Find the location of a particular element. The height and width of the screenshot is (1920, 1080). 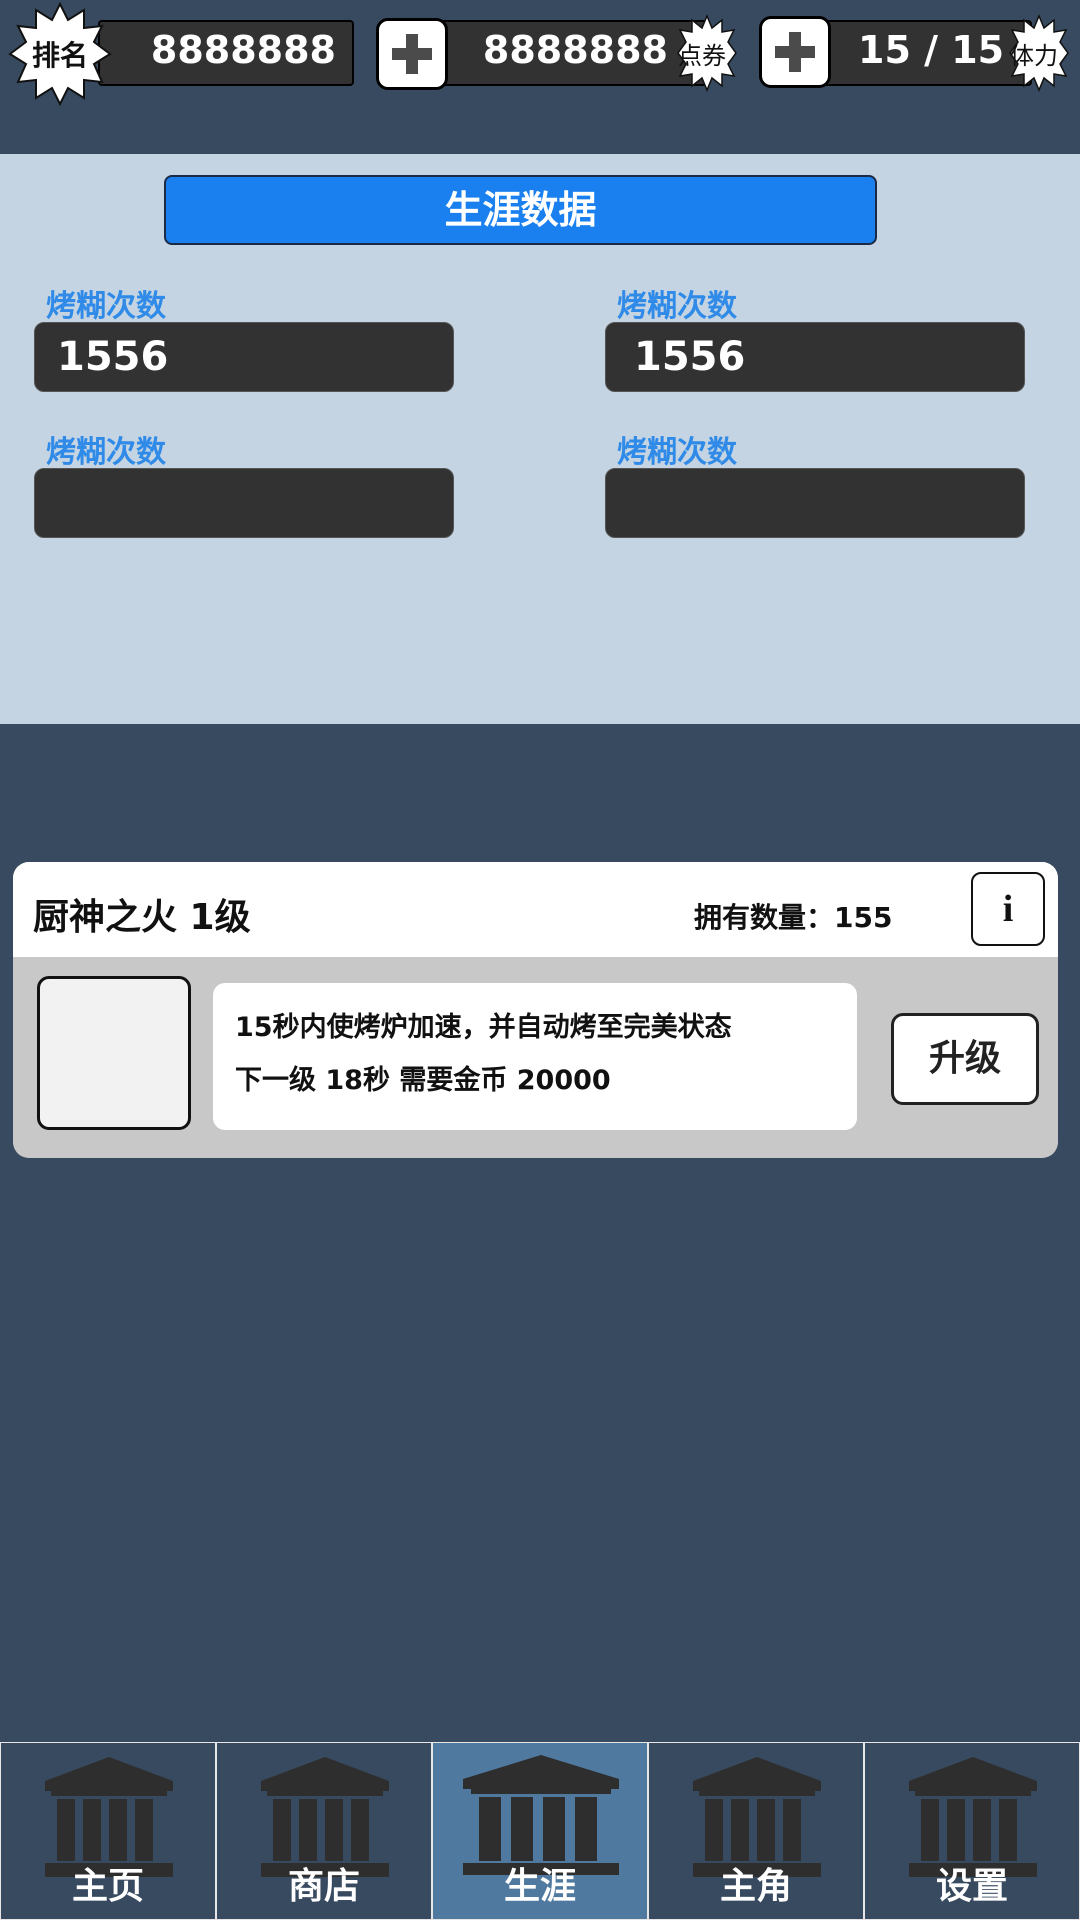

rank-badge-label: 排名 is located at coordinates (59, 55).